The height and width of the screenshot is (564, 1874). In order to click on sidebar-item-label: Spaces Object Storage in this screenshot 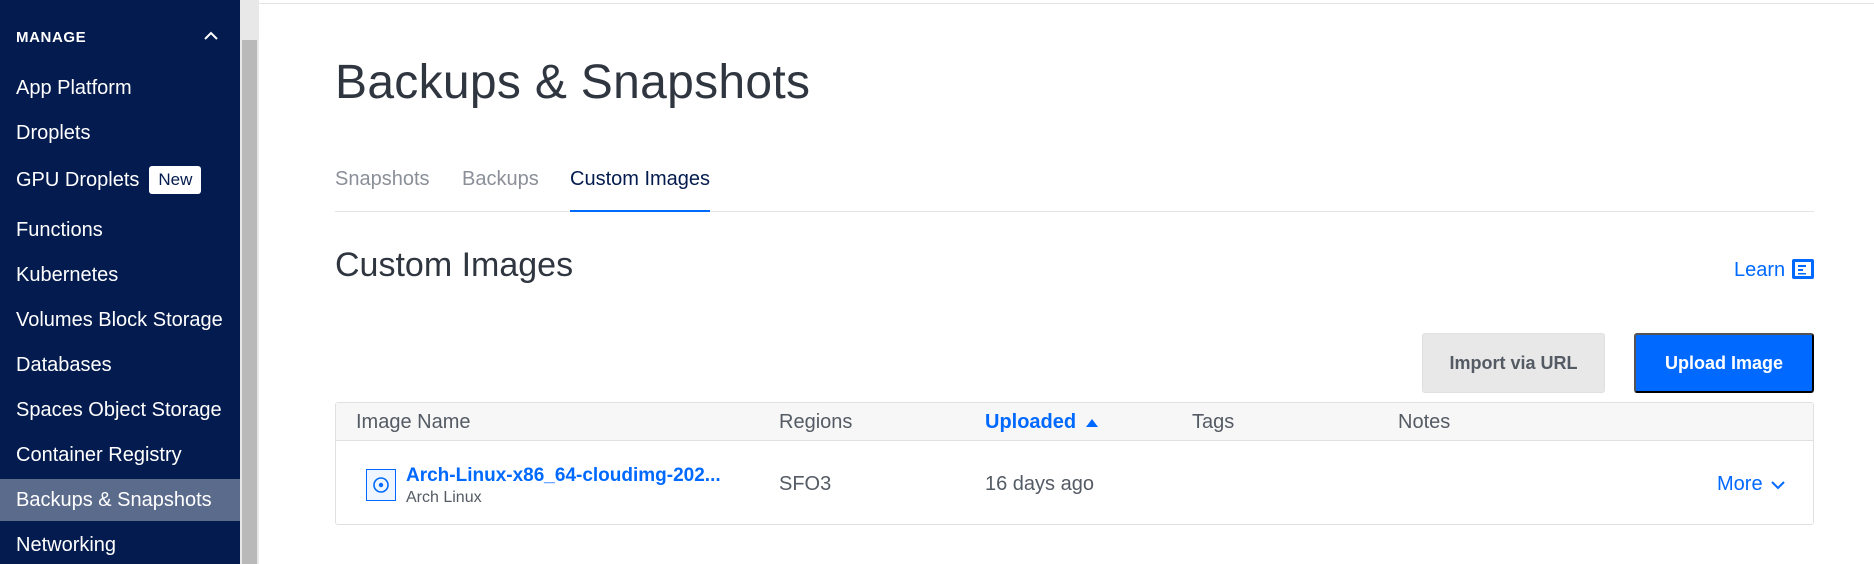, I will do `click(119, 409)`.